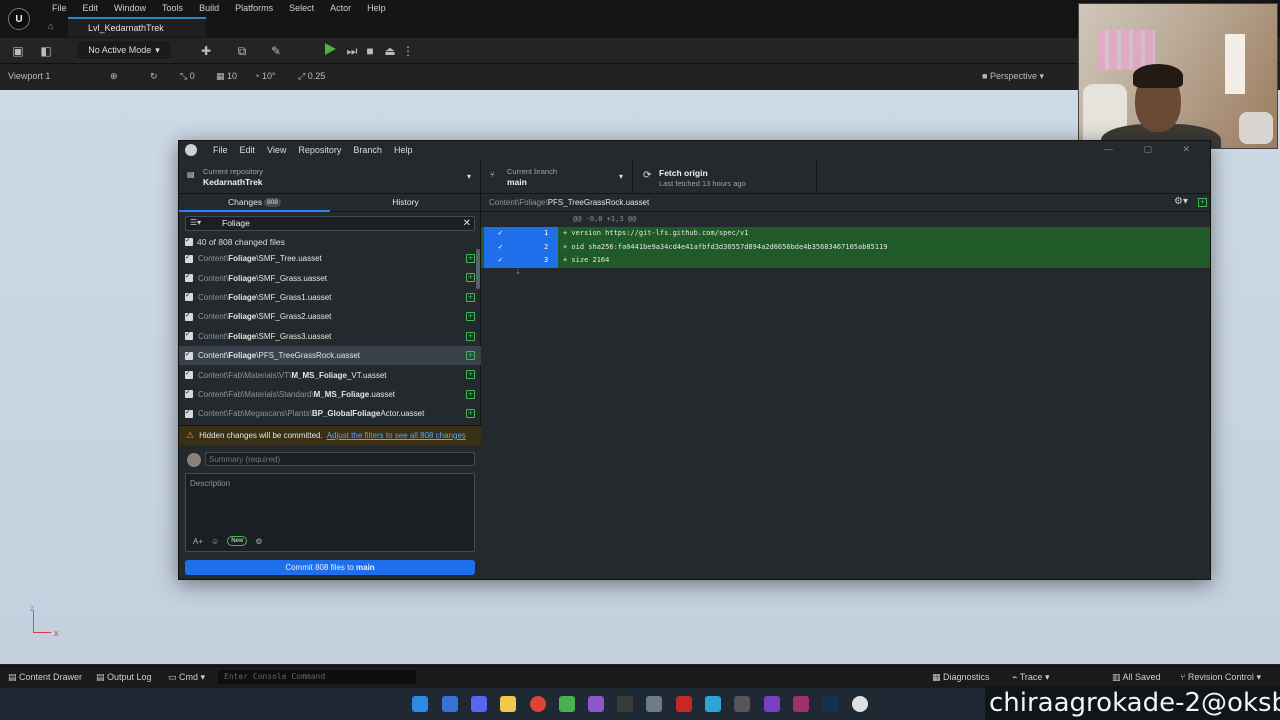 The image size is (1280, 720). I want to click on terminal-icon, so click(625, 704).